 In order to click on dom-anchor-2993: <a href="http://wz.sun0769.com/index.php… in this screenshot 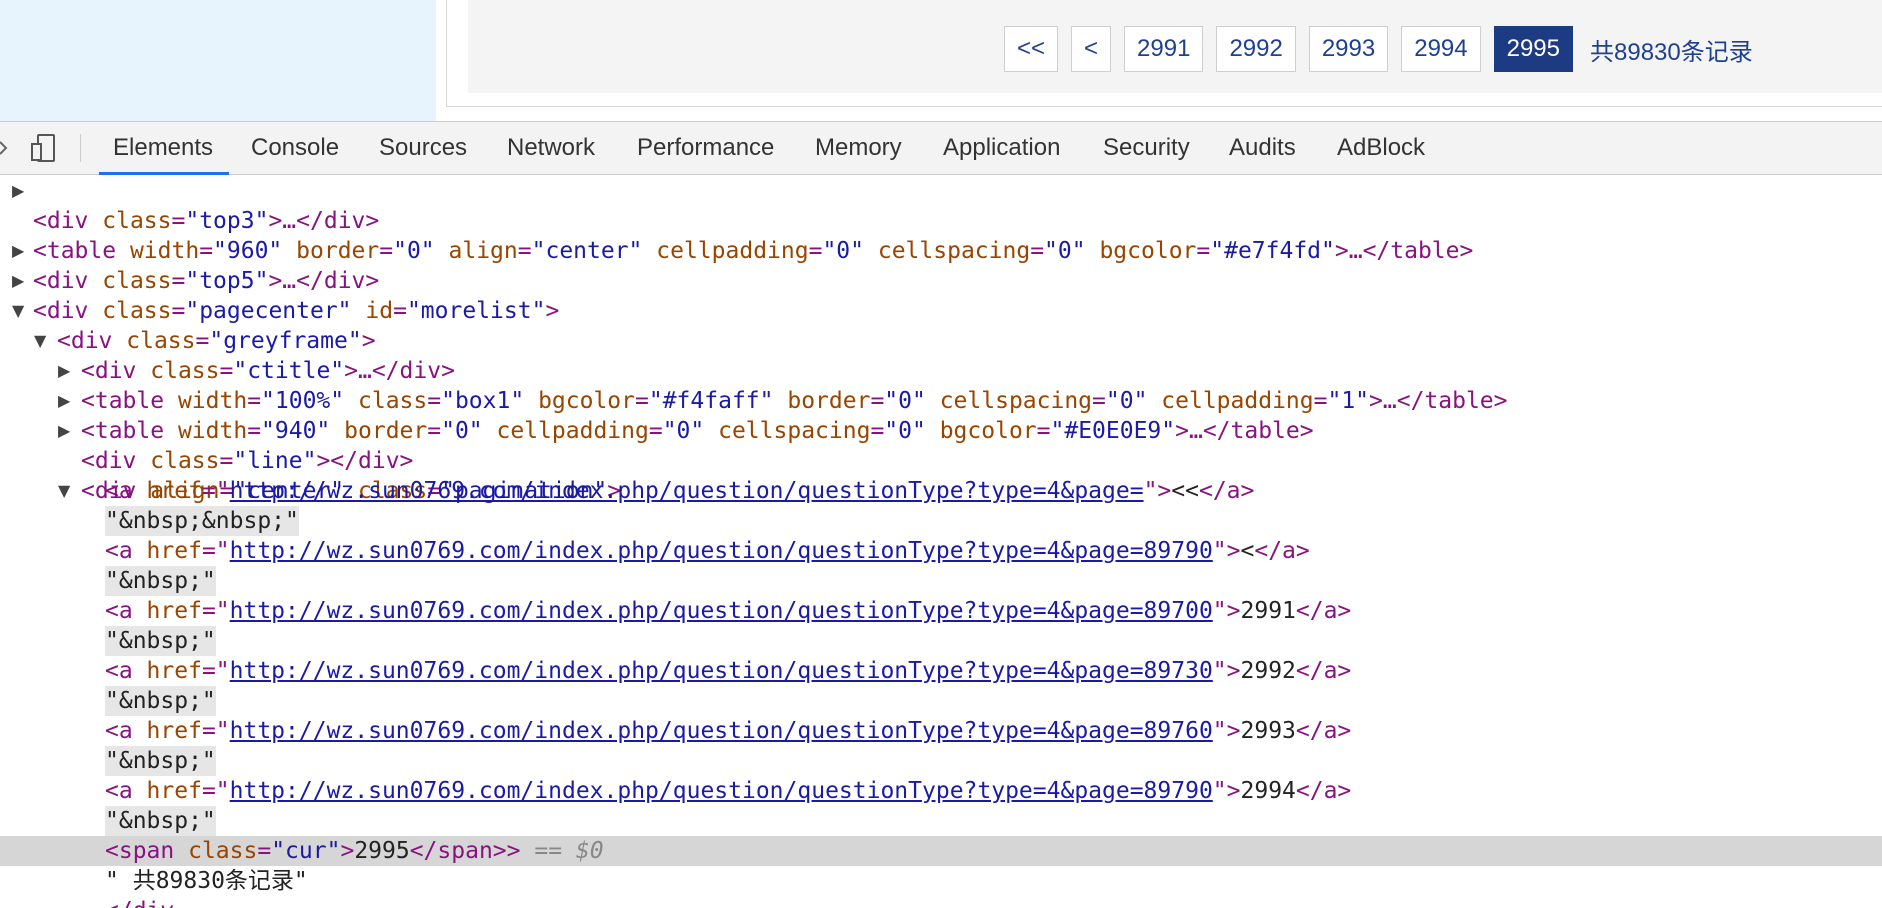, I will do `click(941, 731)`.